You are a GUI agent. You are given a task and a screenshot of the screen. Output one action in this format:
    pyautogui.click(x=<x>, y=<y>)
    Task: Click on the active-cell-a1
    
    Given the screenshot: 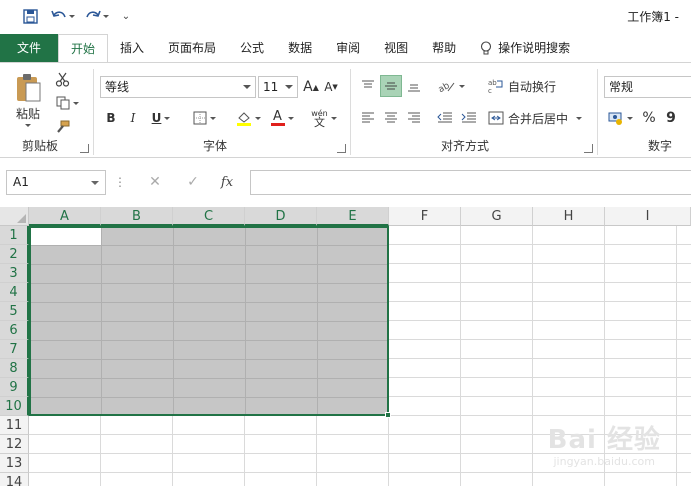 What is the action you would take?
    pyautogui.click(x=66, y=236)
    